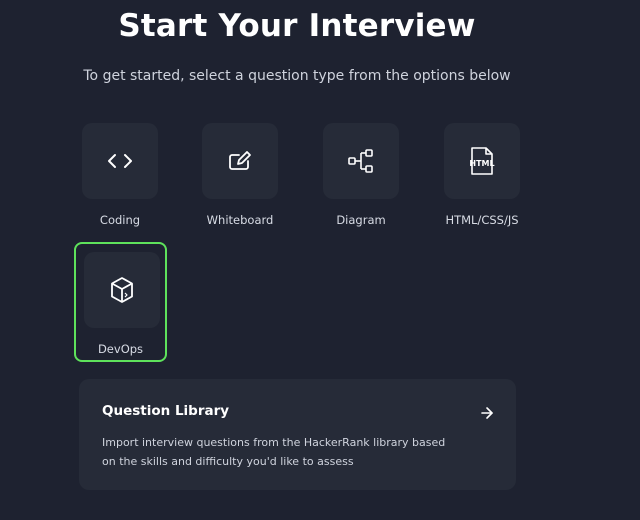 The image size is (640, 520). Describe the element at coordinates (297, 26) in the screenshot. I see `page-title: Start Your Interview` at that location.